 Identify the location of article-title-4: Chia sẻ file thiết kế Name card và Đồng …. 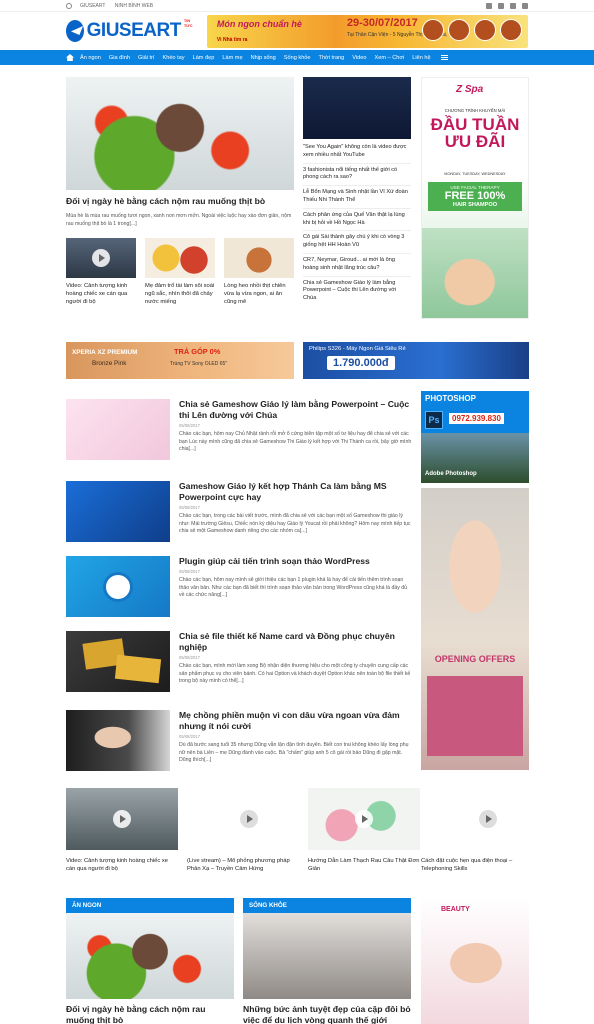
(295, 642).